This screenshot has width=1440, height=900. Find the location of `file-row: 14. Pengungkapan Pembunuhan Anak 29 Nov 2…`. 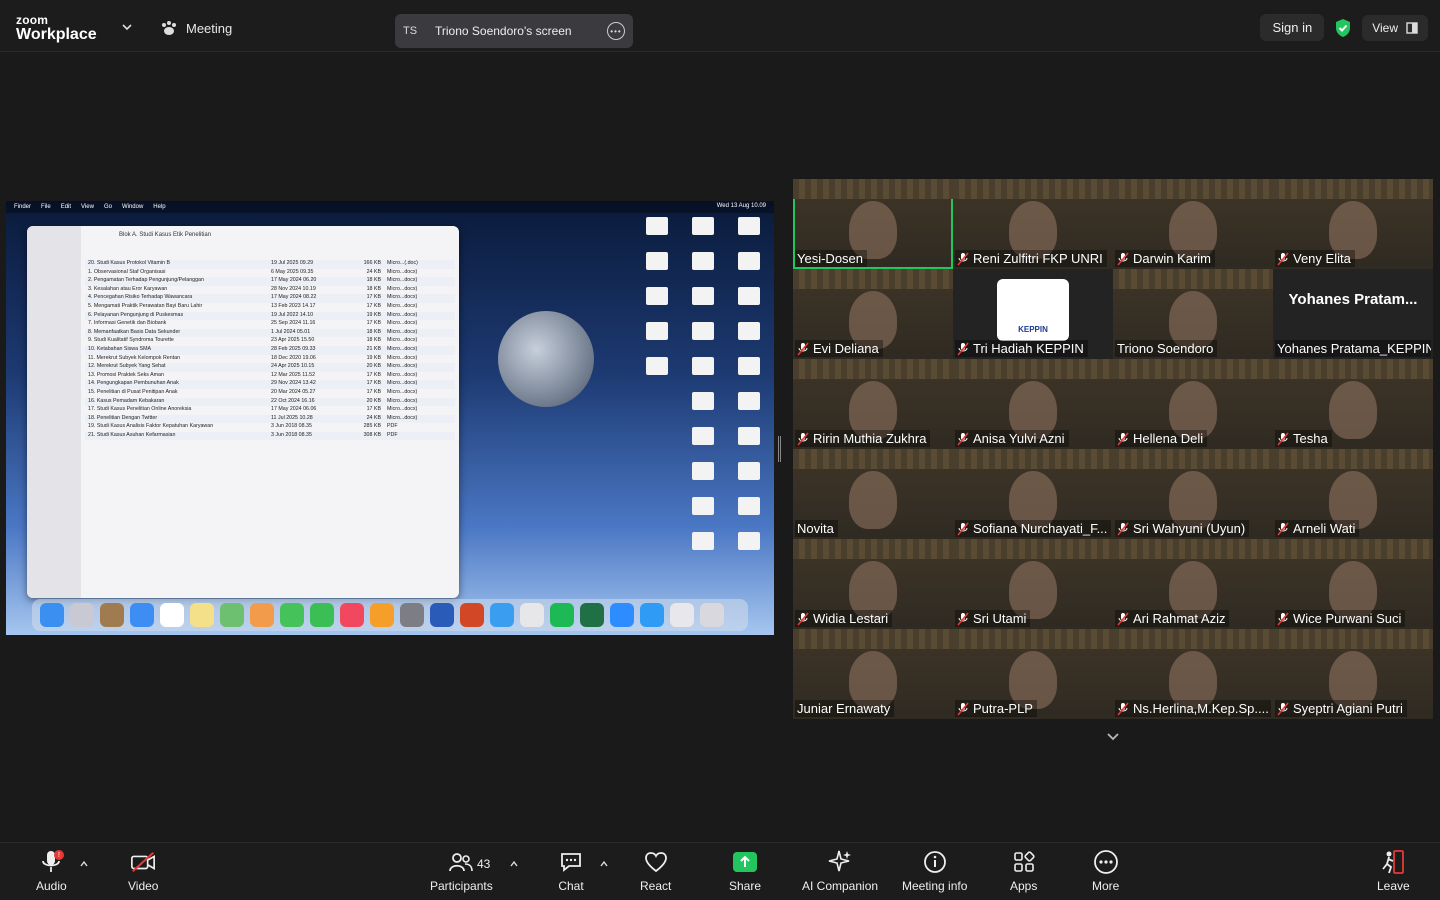

file-row: 14. Pengungkapan Pembunuhan Anak 29 Nov 2… is located at coordinates (270, 384).